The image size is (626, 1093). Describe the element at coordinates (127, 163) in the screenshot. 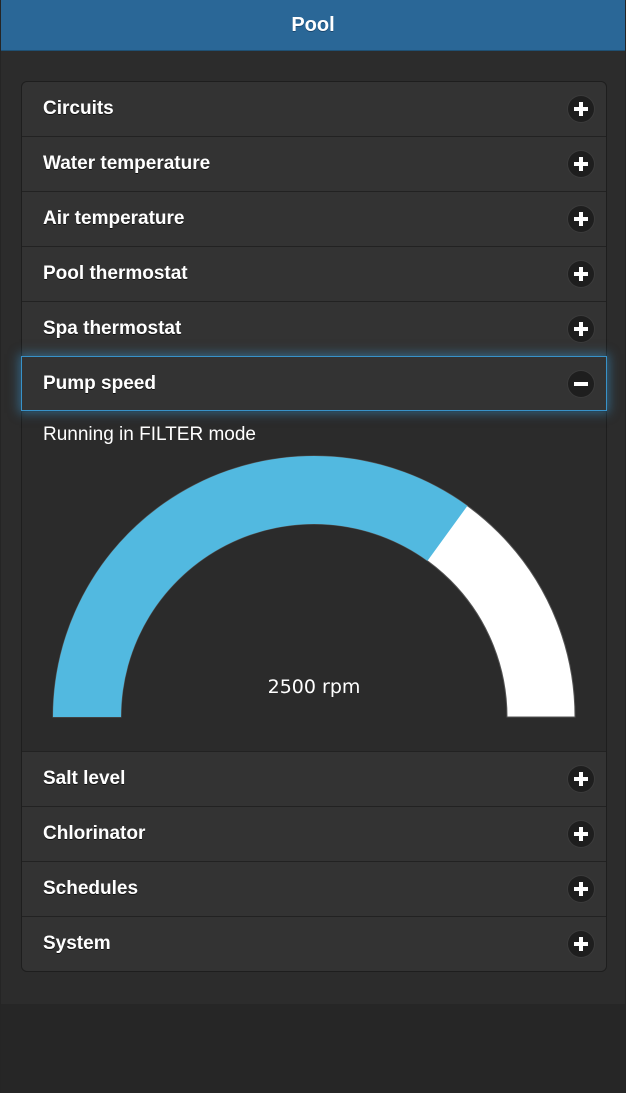

I see `section-label: Water temperature` at that location.